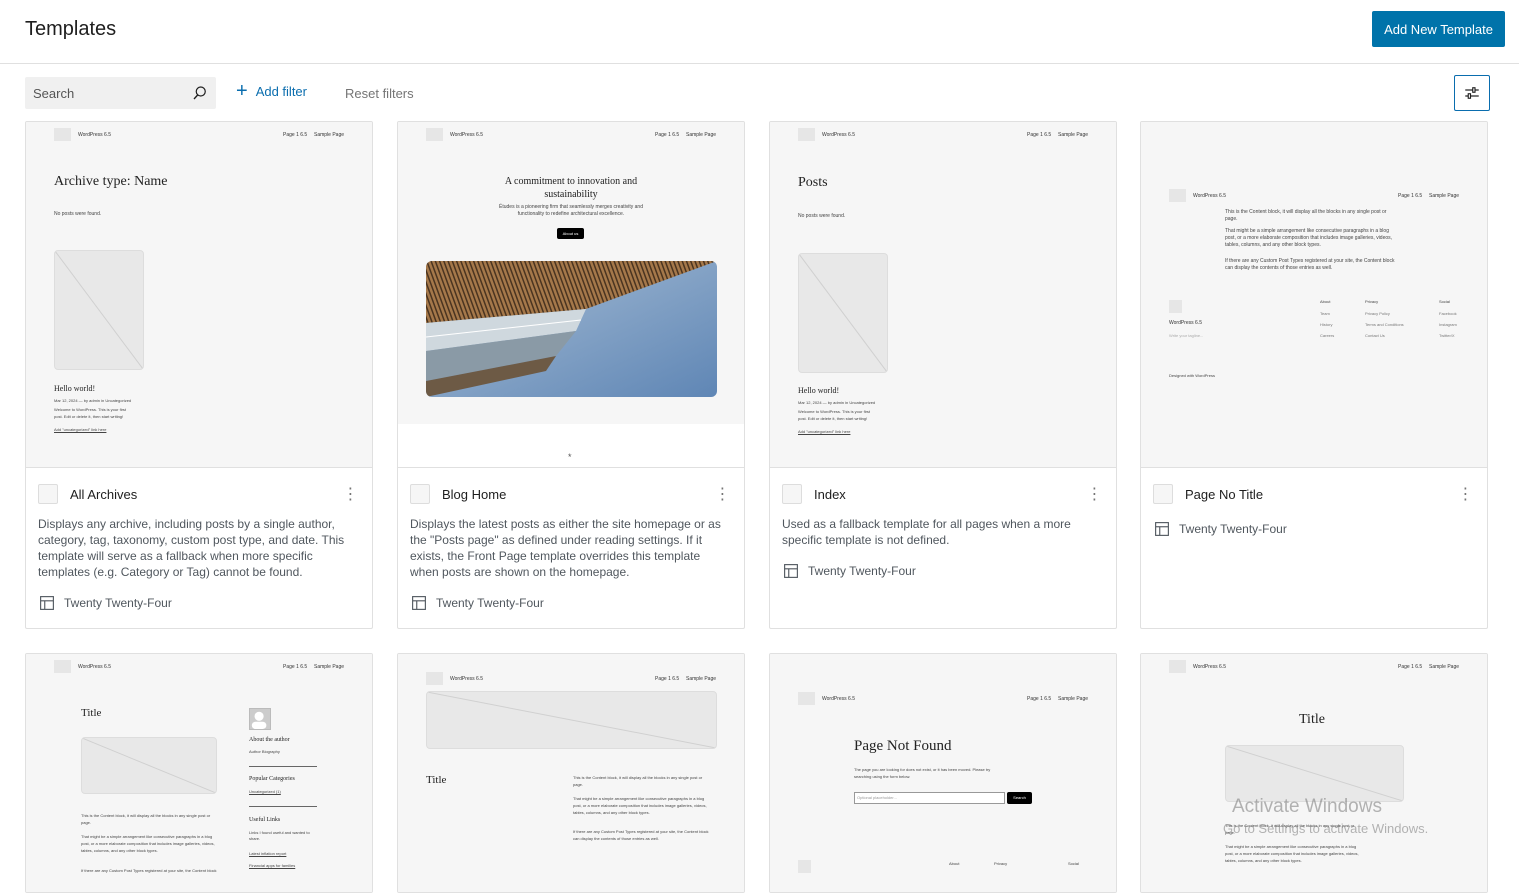  Describe the element at coordinates (1320, 494) in the screenshot. I see `template-title: Page No Title` at that location.